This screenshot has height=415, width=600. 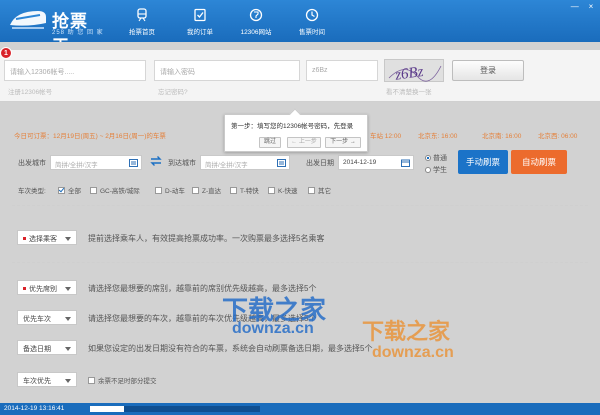 I want to click on status-bar: 2014-12-19 13:16:41, so click(x=300, y=409).